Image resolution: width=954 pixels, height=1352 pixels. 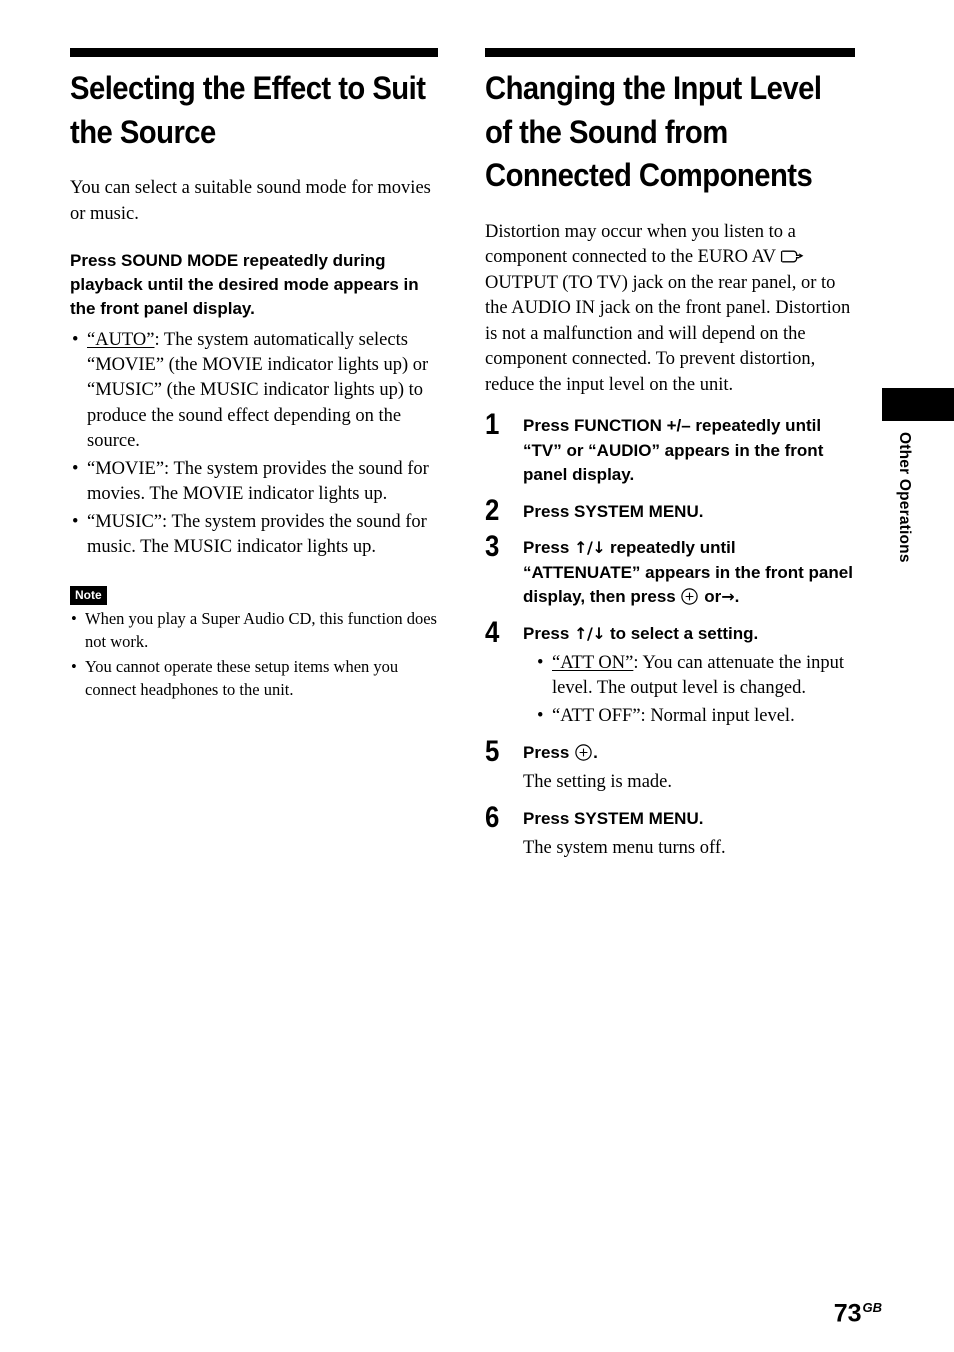 I want to click on page-number-suffix: GB, so click(x=872, y=1307).